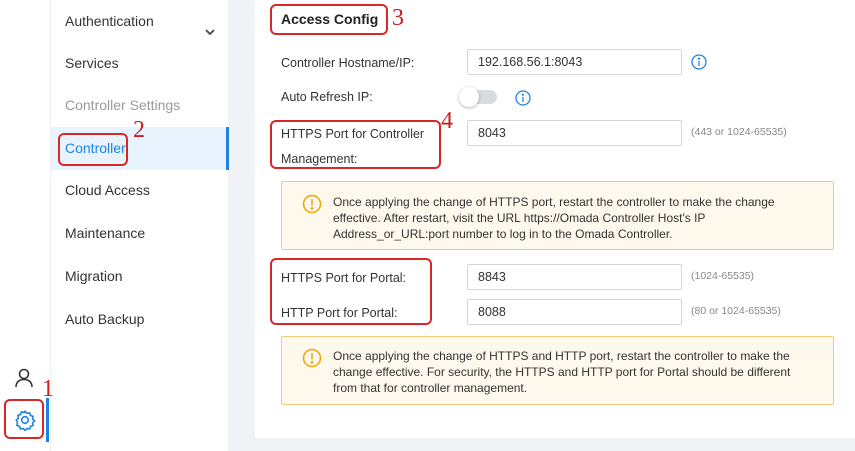 This screenshot has width=855, height=451. What do you see at coordinates (469, 97) in the screenshot?
I see `toggle-knob` at bounding box center [469, 97].